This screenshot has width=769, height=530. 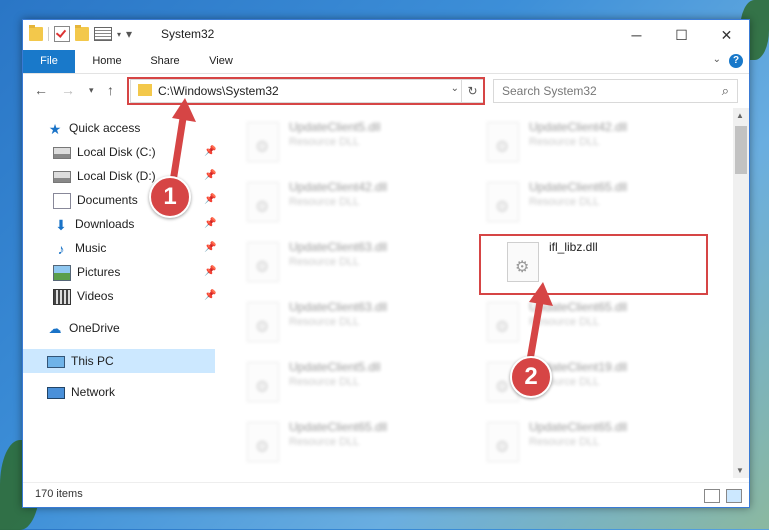 I want to click on computer-icon, so click(x=56, y=361).